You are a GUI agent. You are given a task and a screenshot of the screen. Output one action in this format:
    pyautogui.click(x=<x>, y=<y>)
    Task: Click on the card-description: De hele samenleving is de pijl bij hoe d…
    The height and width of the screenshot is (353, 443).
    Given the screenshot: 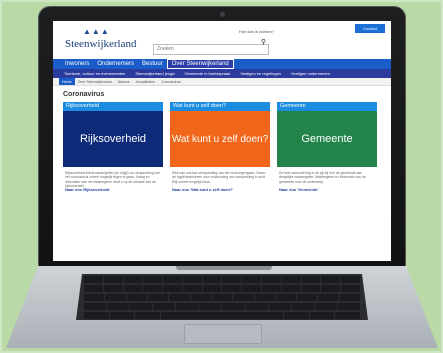 What is the action you would take?
    pyautogui.click(x=322, y=177)
    